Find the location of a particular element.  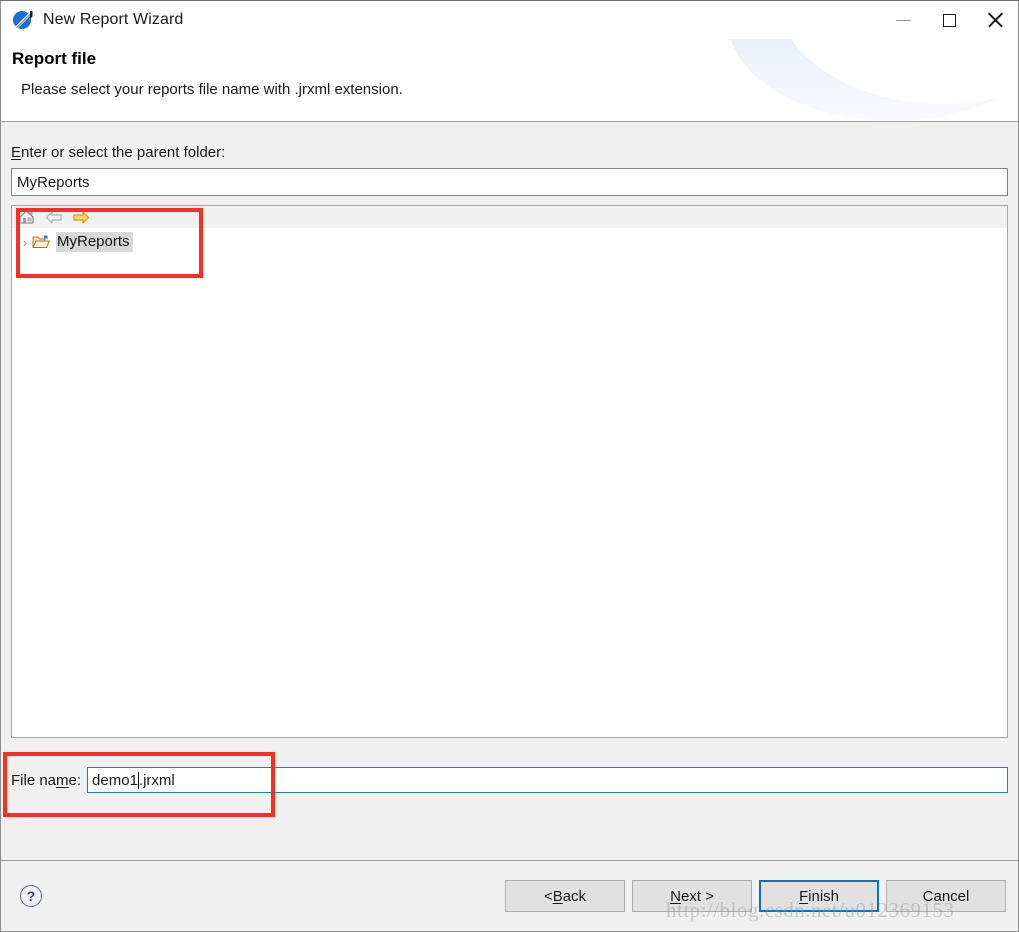

next-button: Next > is located at coordinates (692, 896).